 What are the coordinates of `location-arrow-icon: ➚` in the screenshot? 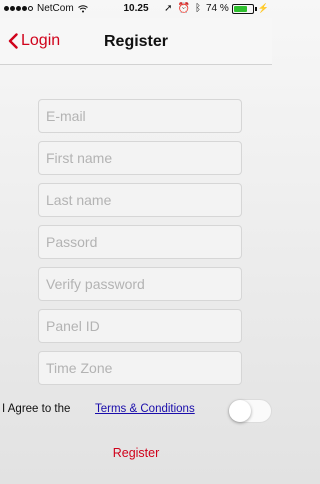 It's located at (168, 8).